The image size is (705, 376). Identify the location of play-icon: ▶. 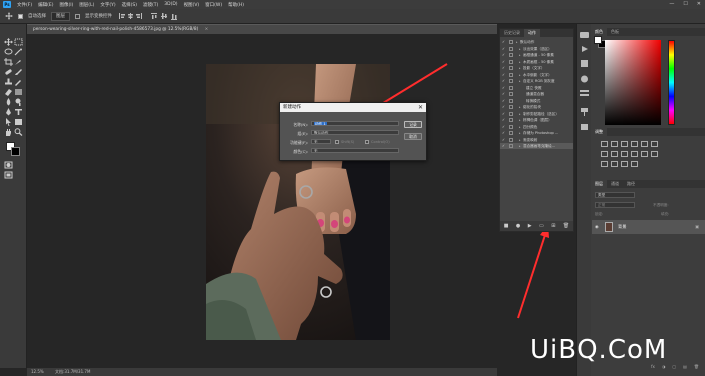
(530, 226).